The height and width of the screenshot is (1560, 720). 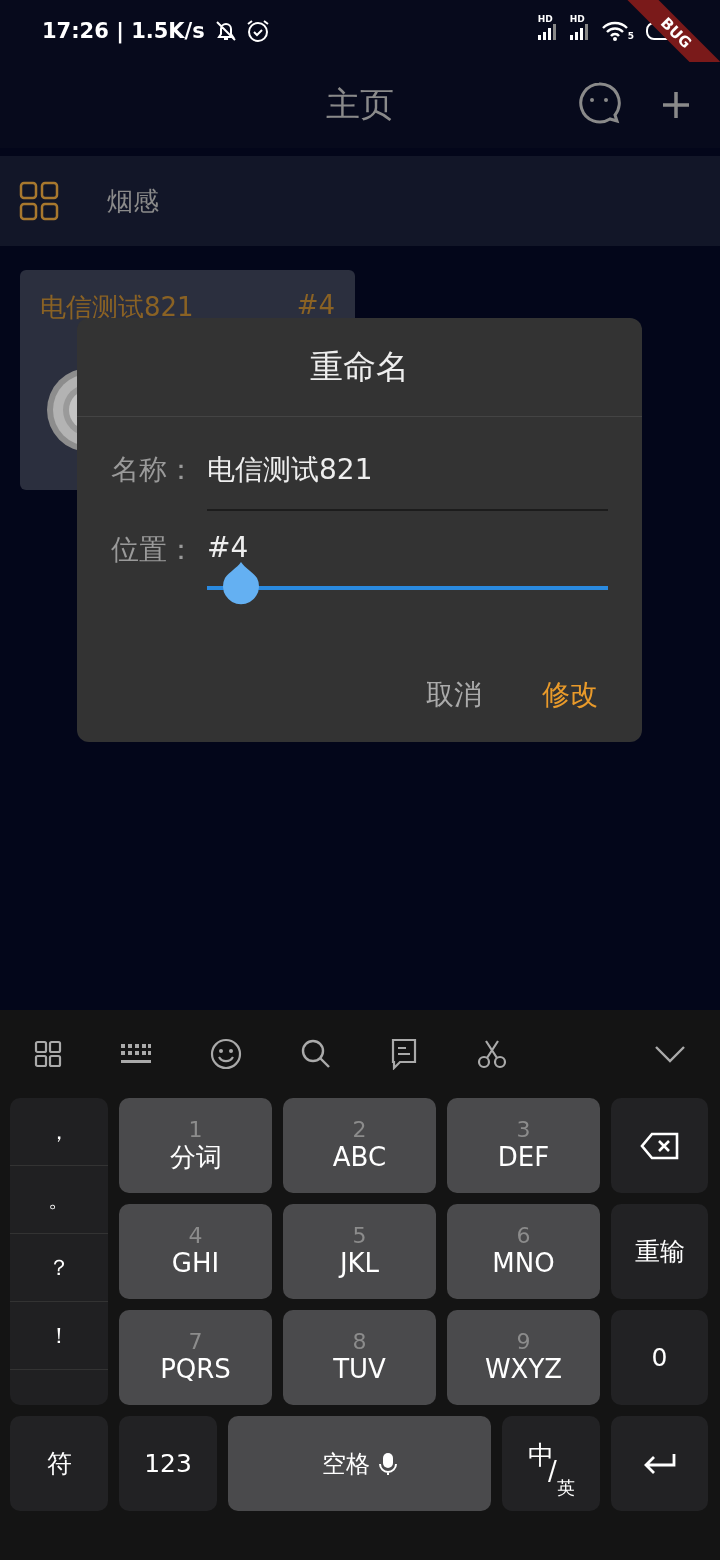 I want to click on space-key: 空格, so click(x=359, y=1463).